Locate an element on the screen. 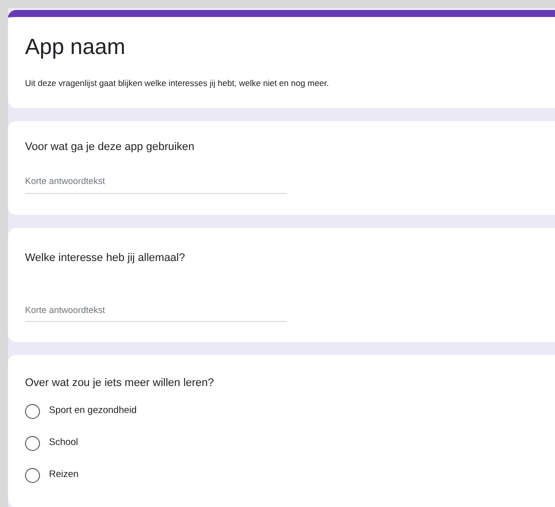  option-label: Reizen is located at coordinates (64, 475).